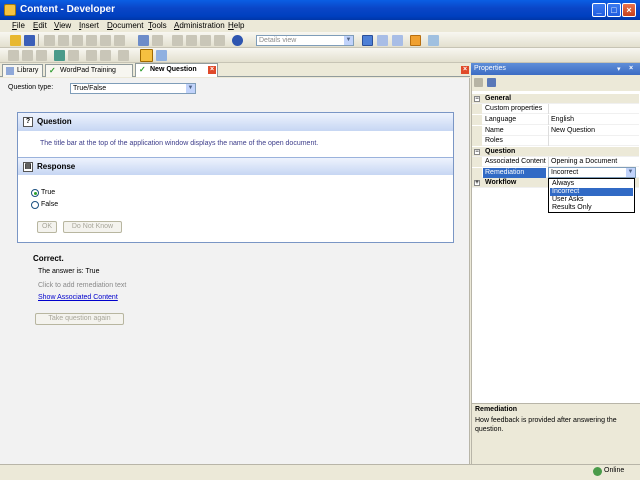 The image size is (640, 480). What do you see at coordinates (555, 109) in the screenshot?
I see `prop-row-custom: Custom properties` at bounding box center [555, 109].